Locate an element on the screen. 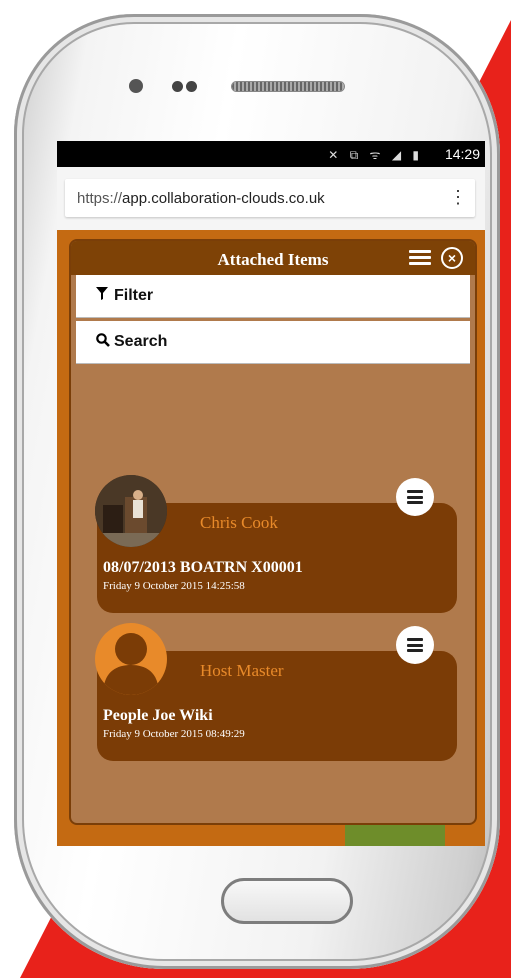 The width and height of the screenshot is (511, 978). author-name: Host Master is located at coordinates (242, 670).